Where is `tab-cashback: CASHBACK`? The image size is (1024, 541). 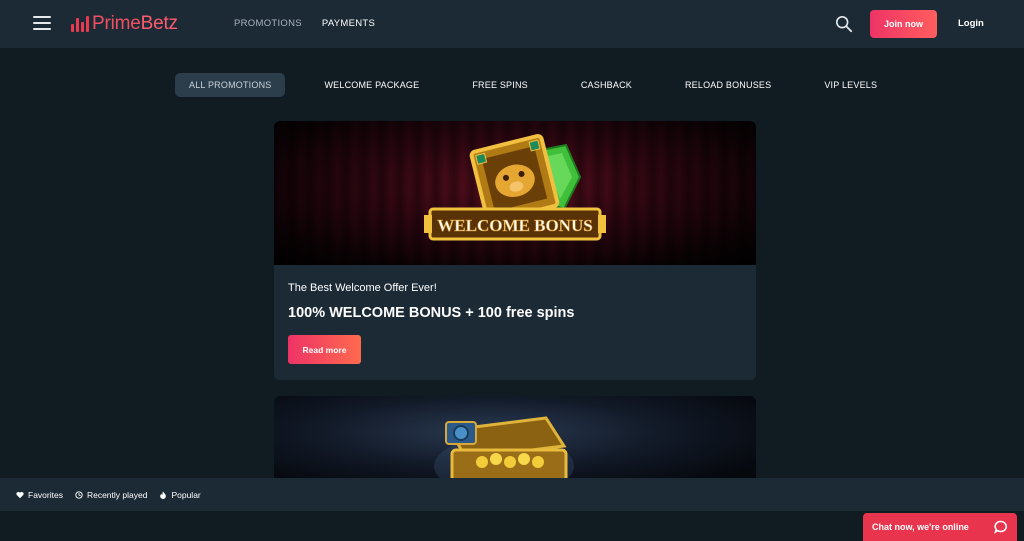 tab-cashback: CASHBACK is located at coordinates (606, 85).